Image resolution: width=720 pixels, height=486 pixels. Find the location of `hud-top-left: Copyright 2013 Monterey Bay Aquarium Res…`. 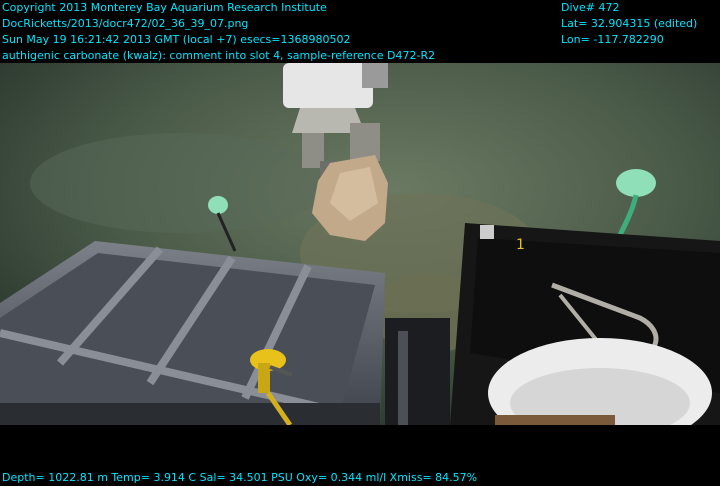

hud-top-left: Copyright 2013 Monterey Bay Aquarium Res… is located at coordinates (218, 32).